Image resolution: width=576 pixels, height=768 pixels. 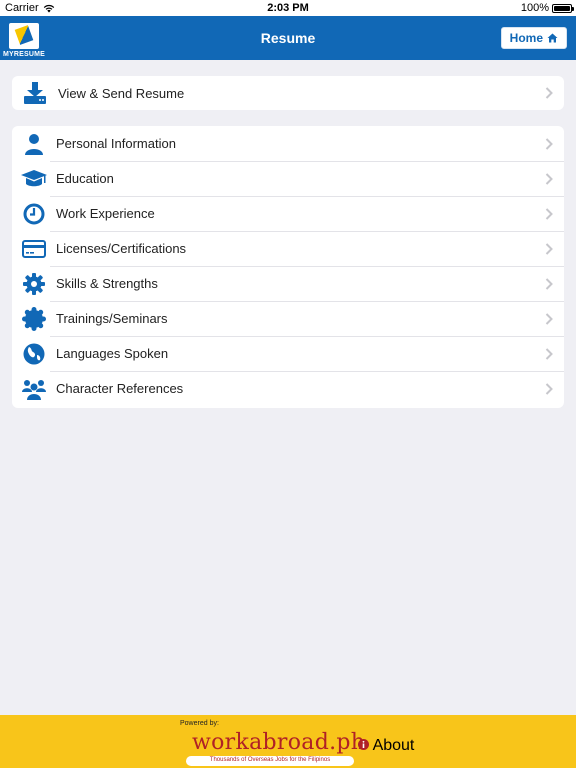 What do you see at coordinates (116, 143) in the screenshot?
I see `row-label: Personal Information` at bounding box center [116, 143].